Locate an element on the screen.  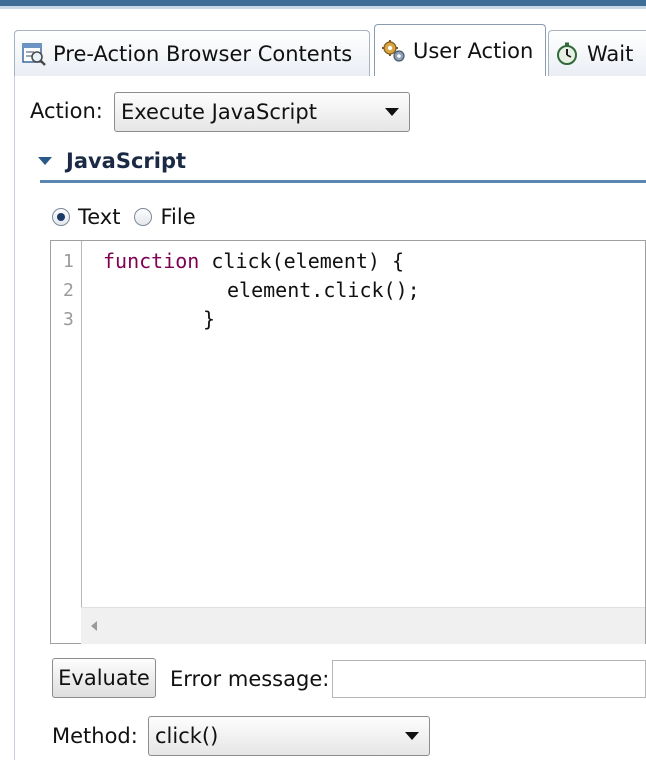
method-select-value: click() is located at coordinates (187, 736).